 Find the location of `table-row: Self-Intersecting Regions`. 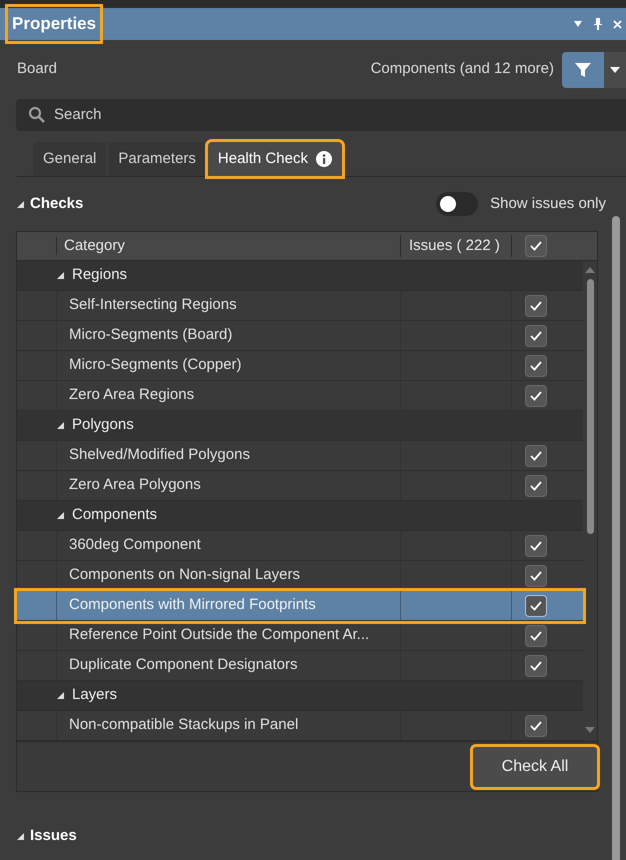

table-row: Self-Intersecting Regions is located at coordinates (300, 306).